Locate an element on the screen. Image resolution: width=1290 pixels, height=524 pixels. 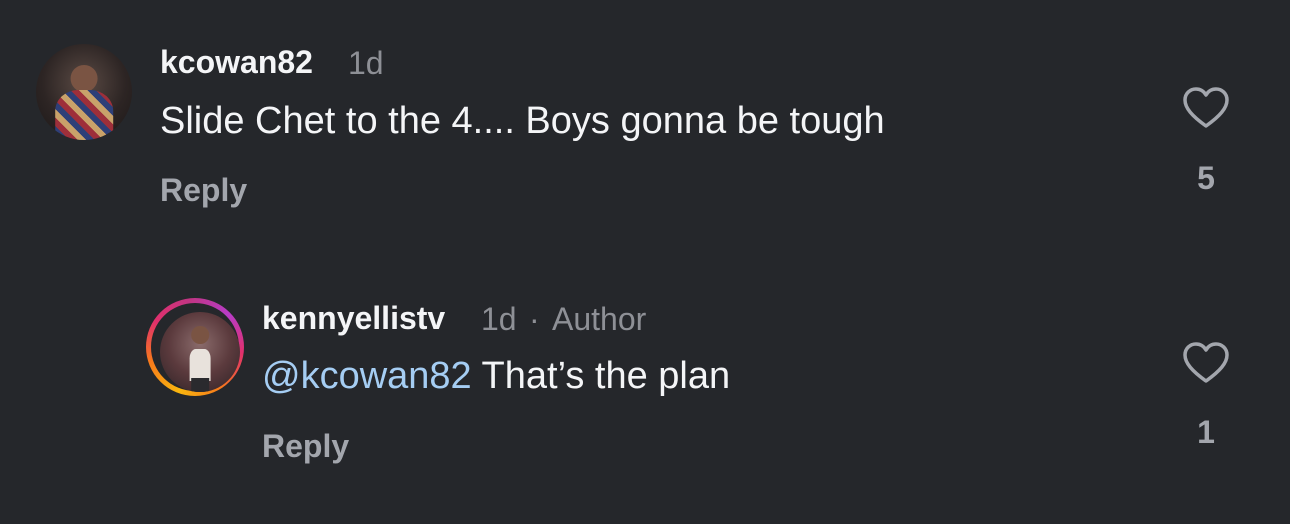
avatar-legs is located at coordinates (200, 384).